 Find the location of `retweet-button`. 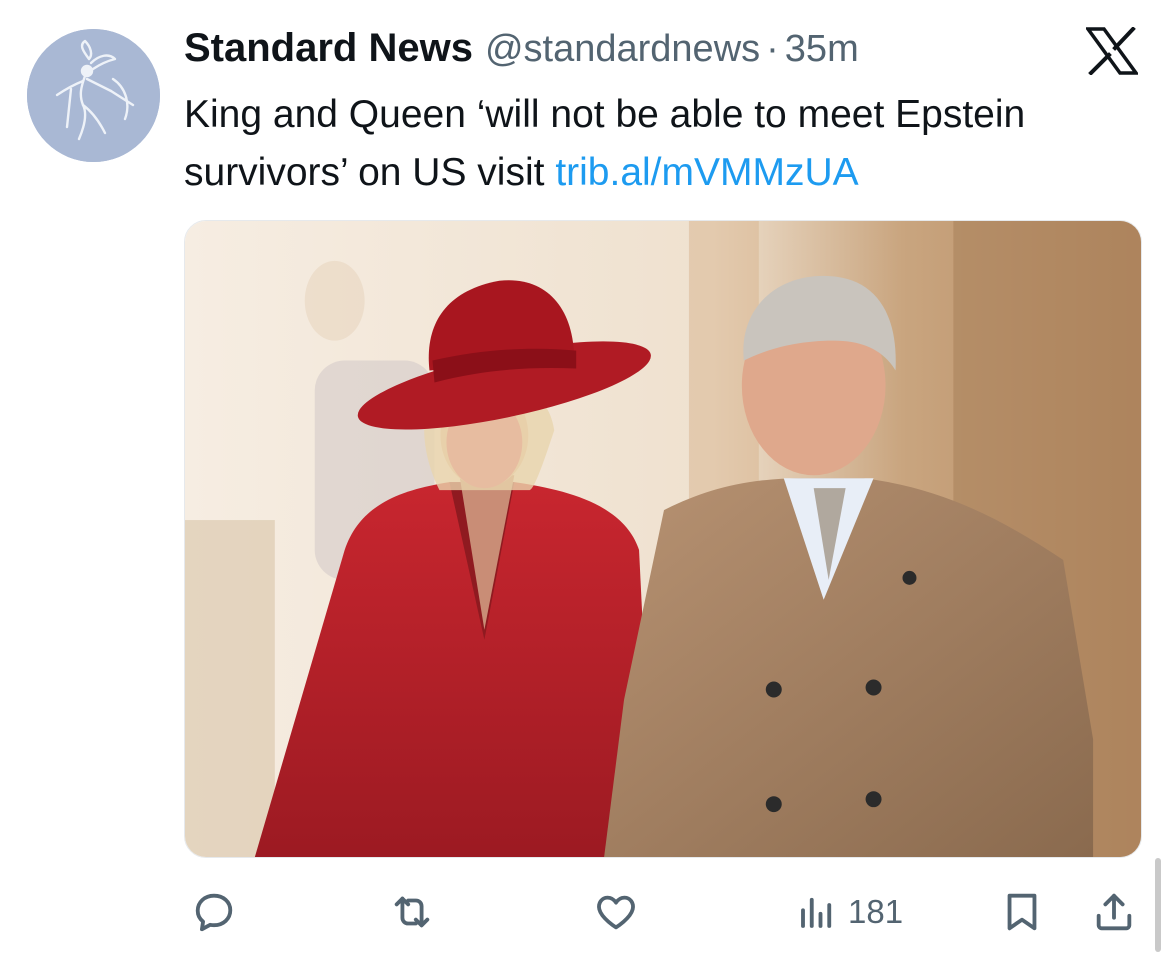

retweet-button is located at coordinates (412, 912).